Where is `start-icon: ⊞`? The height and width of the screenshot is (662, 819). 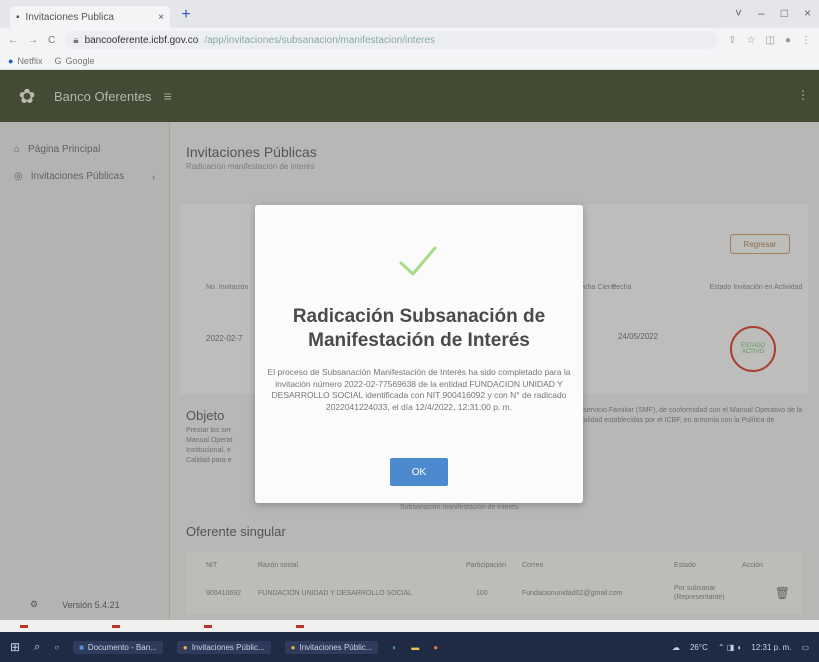 start-icon: ⊞ is located at coordinates (15, 647).